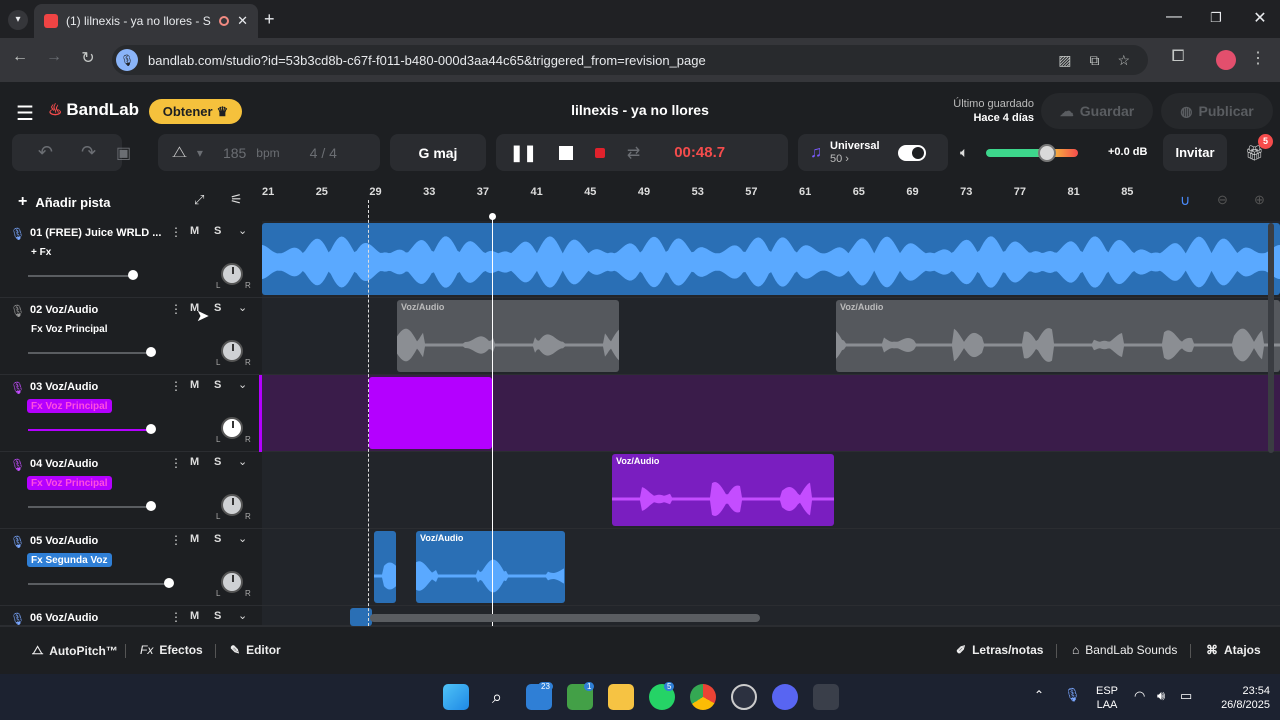 This screenshot has height=720, width=1280. Describe the element at coordinates (999, 650) in the screenshot. I see `lyrics-button: ✐ Letras/notas` at that location.